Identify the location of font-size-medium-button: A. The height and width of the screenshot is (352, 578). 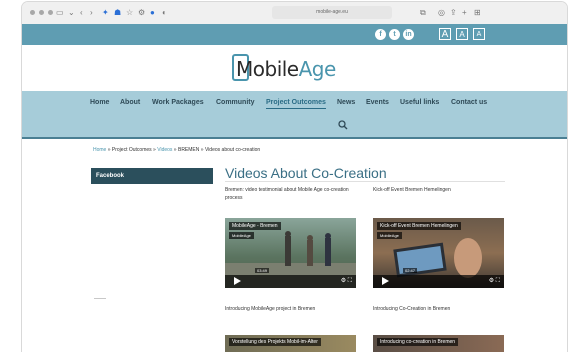
(462, 34).